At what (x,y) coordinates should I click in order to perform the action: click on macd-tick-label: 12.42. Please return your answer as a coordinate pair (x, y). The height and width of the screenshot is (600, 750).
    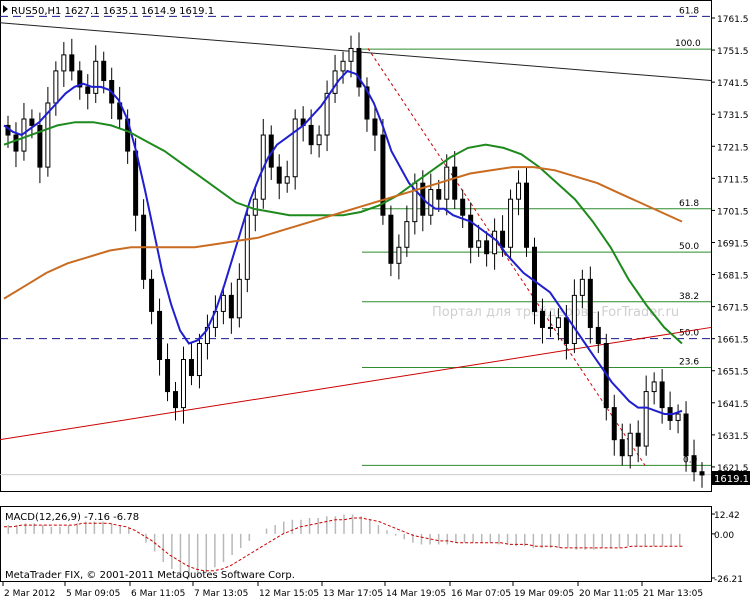
    Looking at the image, I should click on (727, 516).